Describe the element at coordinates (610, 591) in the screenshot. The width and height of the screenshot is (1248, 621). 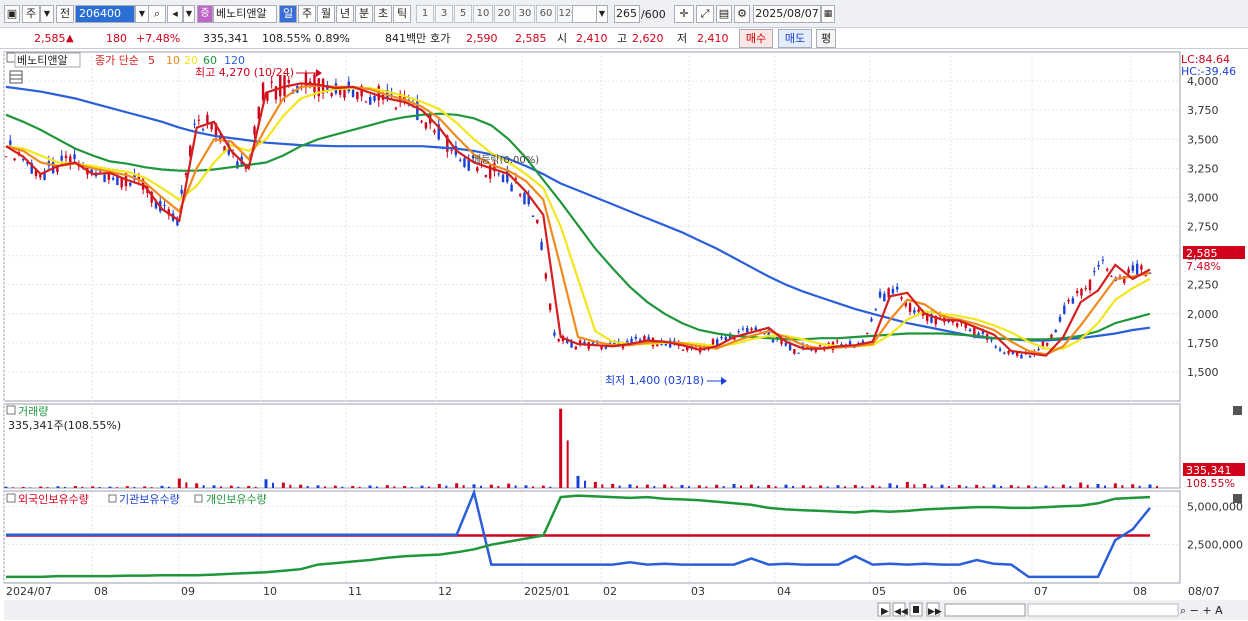
I see `x-tick-label: 02` at that location.